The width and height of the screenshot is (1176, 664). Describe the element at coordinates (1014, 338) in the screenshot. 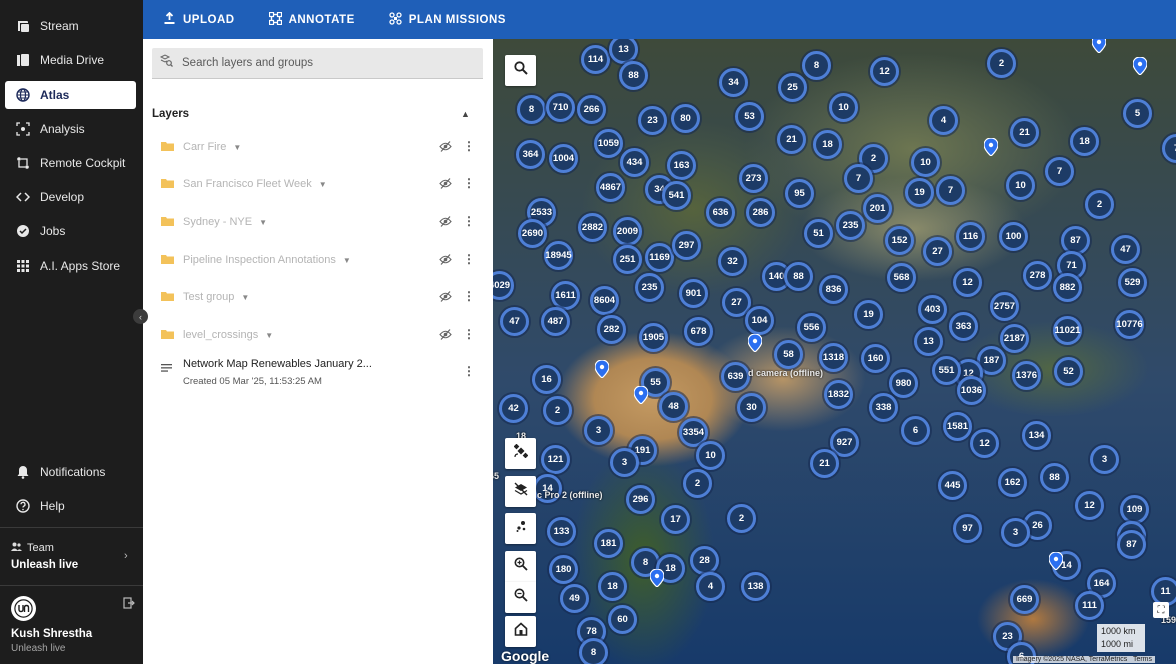

I see `map-cluster-marker: 2187` at that location.